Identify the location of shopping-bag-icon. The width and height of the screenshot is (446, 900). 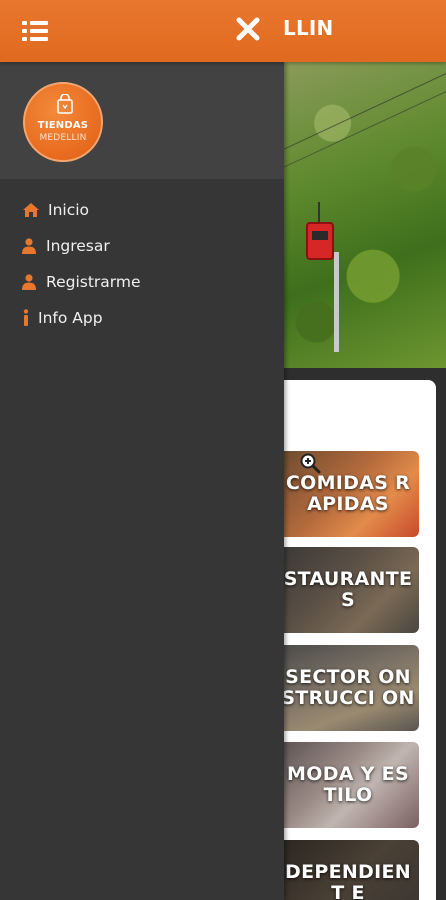
(65, 104).